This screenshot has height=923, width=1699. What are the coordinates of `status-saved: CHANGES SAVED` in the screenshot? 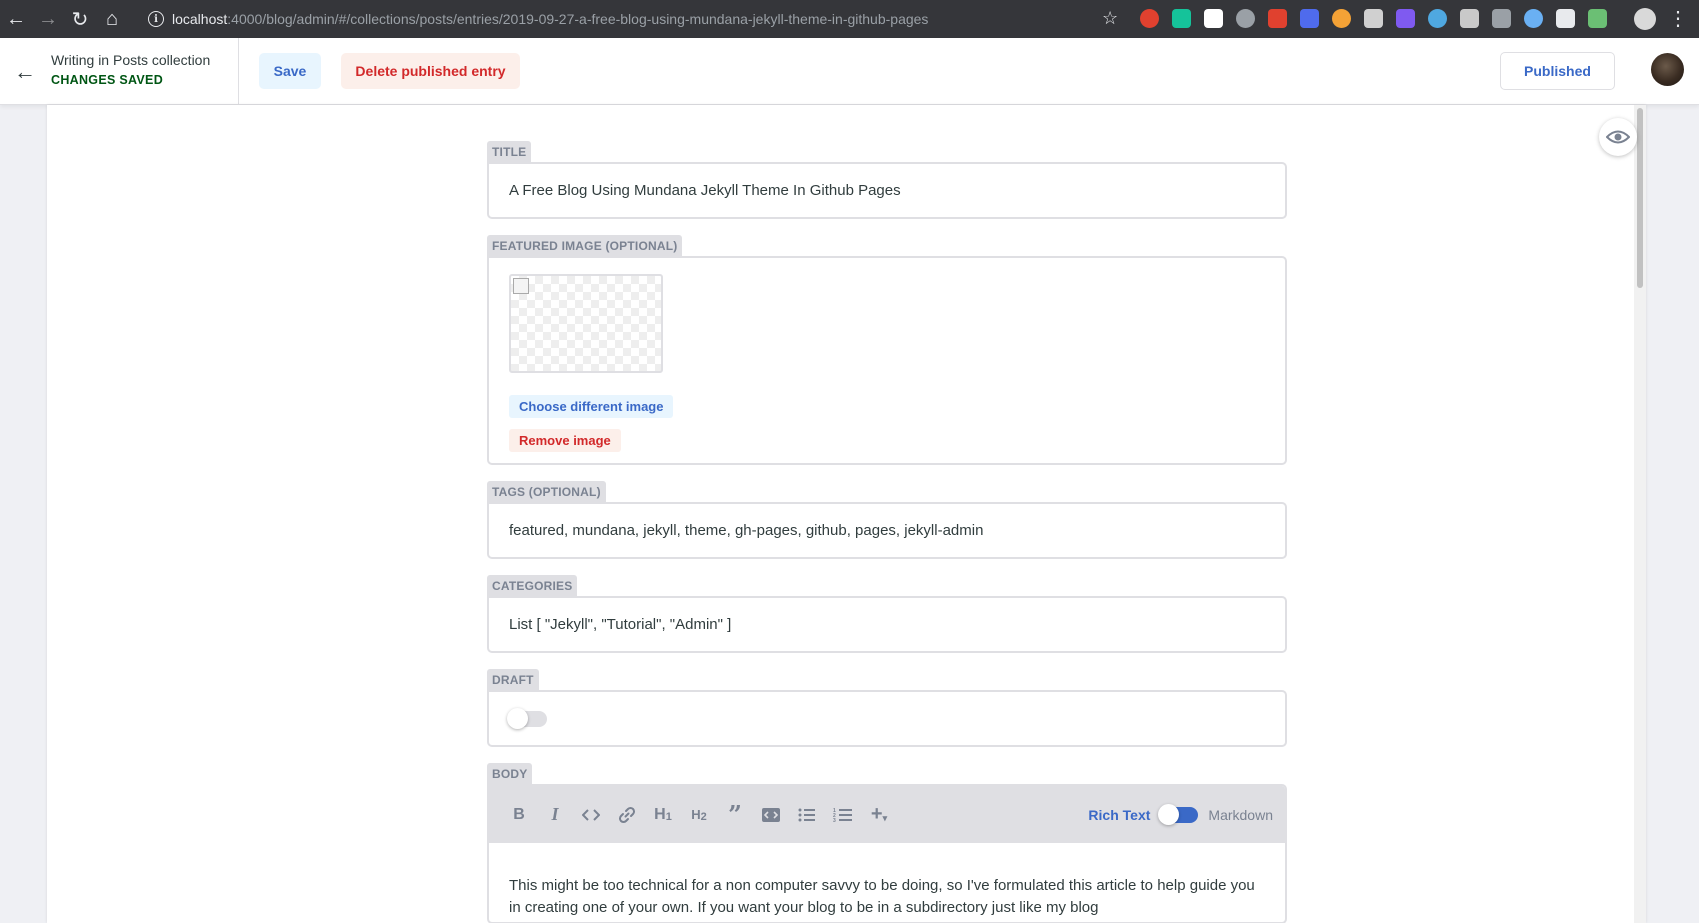 It's located at (107, 80).